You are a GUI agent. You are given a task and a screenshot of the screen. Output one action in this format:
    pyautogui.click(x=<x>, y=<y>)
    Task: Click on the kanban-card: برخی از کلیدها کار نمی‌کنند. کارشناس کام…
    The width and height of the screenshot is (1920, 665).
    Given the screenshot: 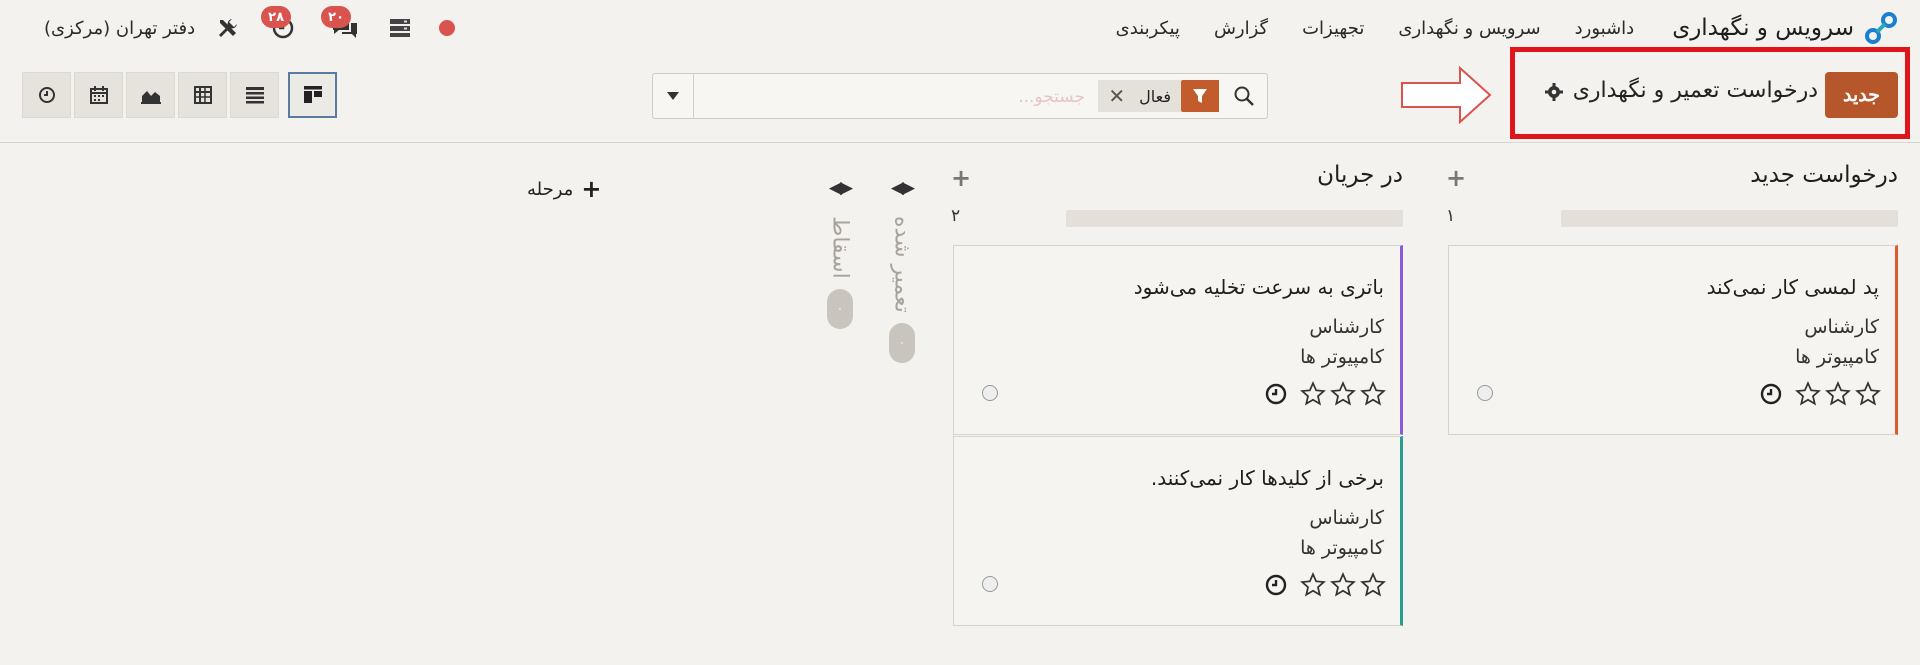 What is the action you would take?
    pyautogui.click(x=1178, y=531)
    